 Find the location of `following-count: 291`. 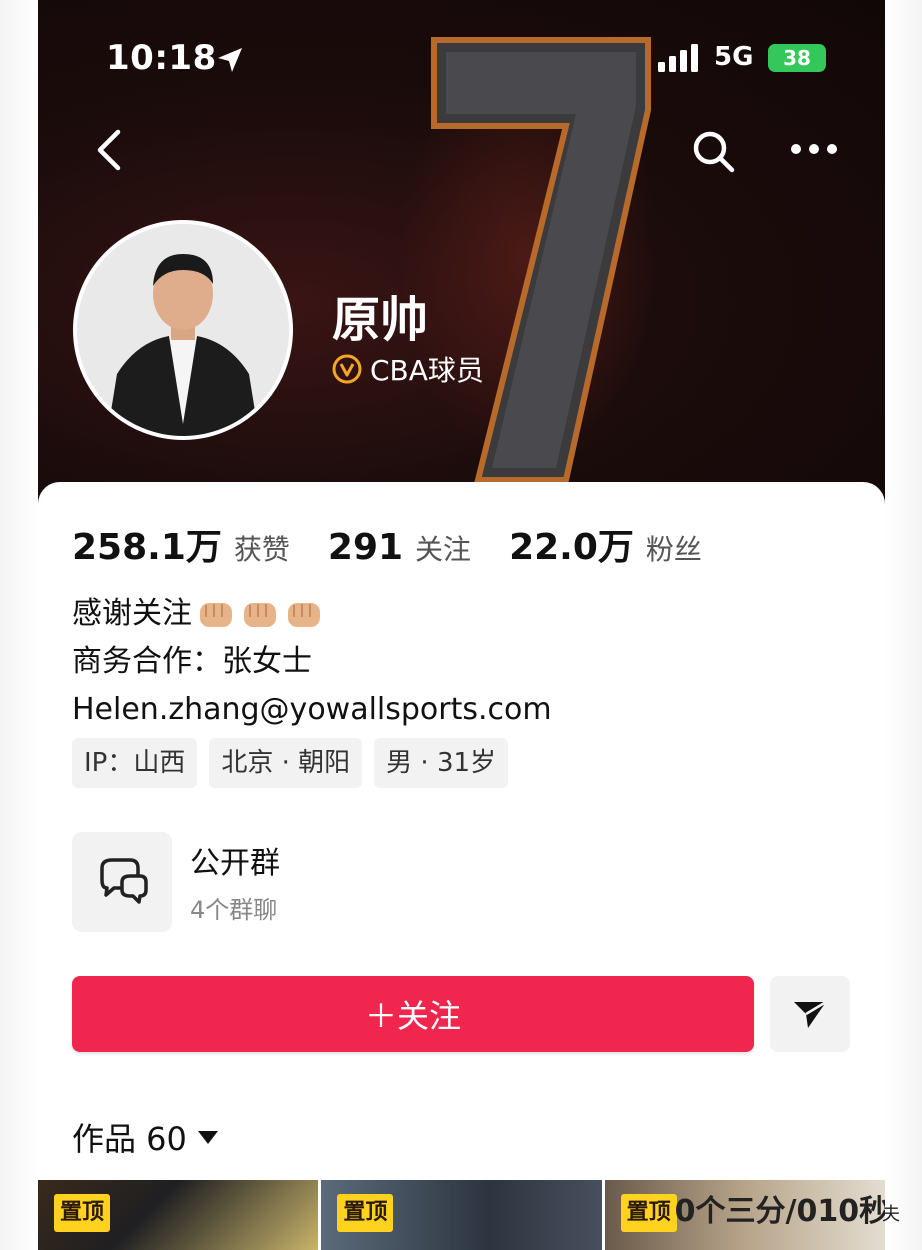

following-count: 291 is located at coordinates (365, 547).